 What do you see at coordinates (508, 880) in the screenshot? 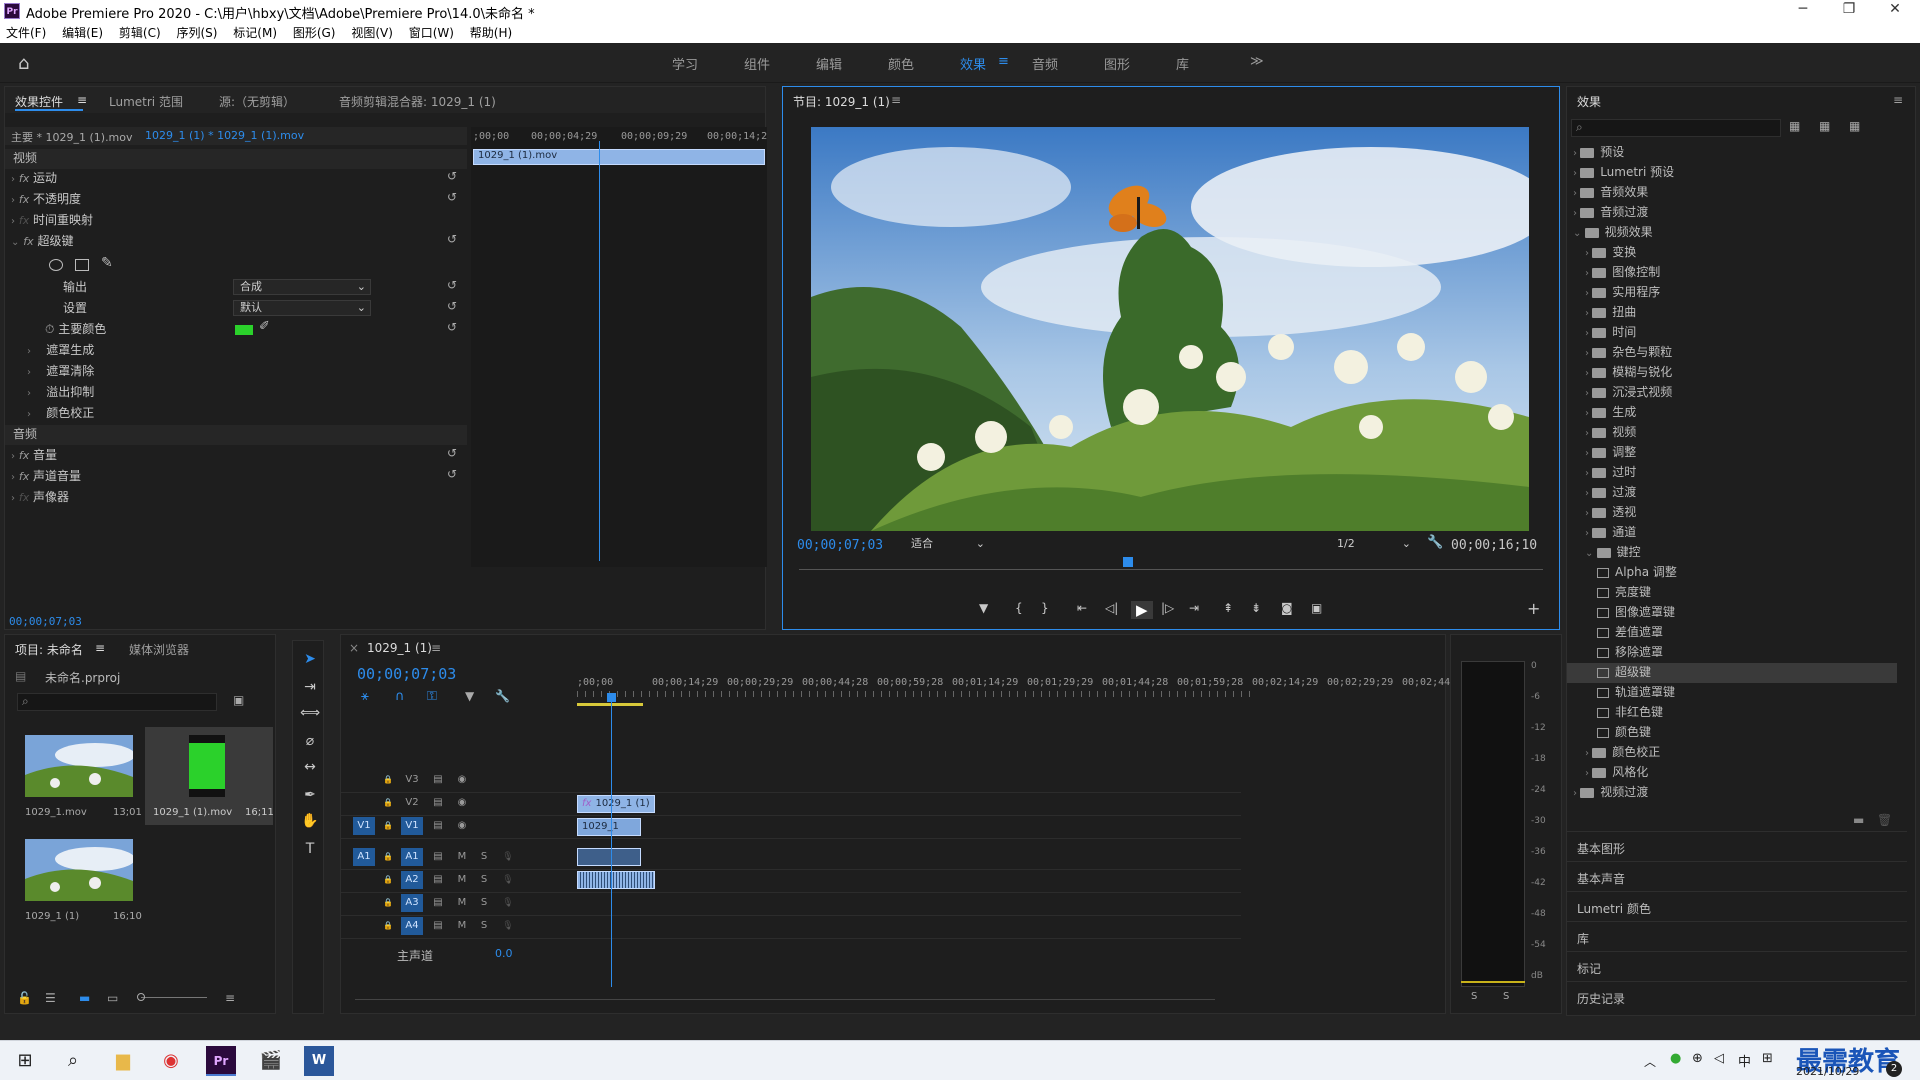
I see `voiceover-mic-icon: 🎙` at bounding box center [508, 880].